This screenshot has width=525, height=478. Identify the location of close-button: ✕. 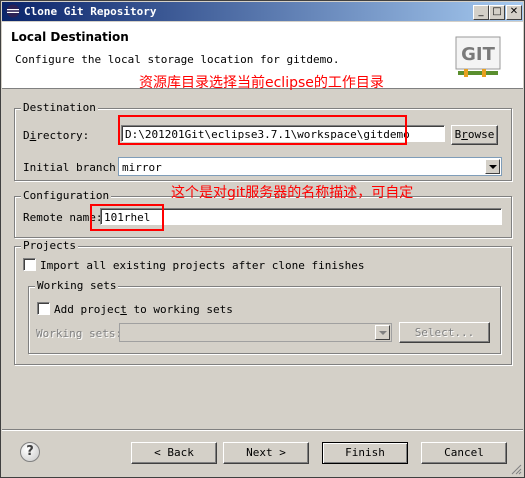
(514, 12).